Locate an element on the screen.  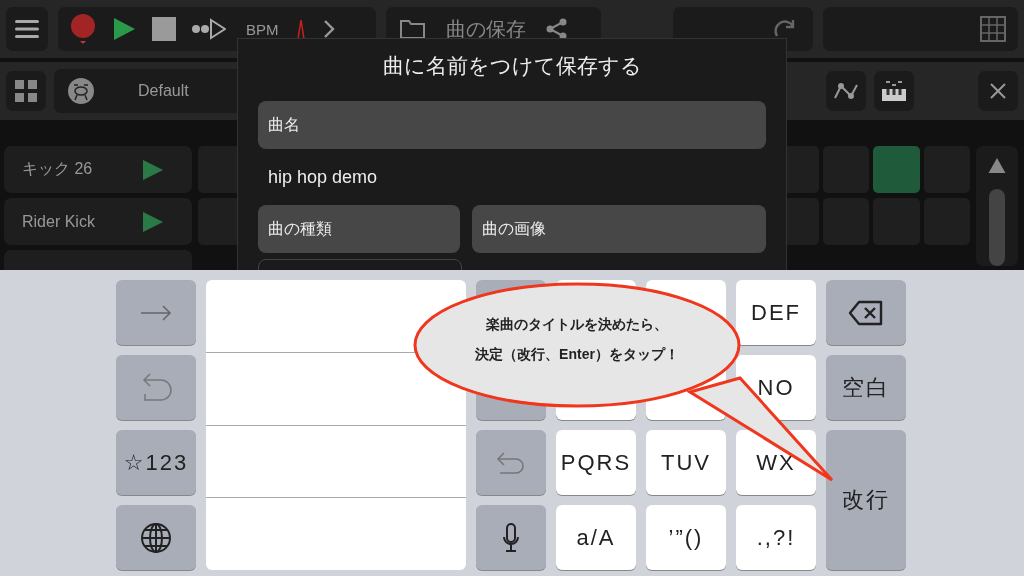
scroll-bar is located at coordinates (997, 206).